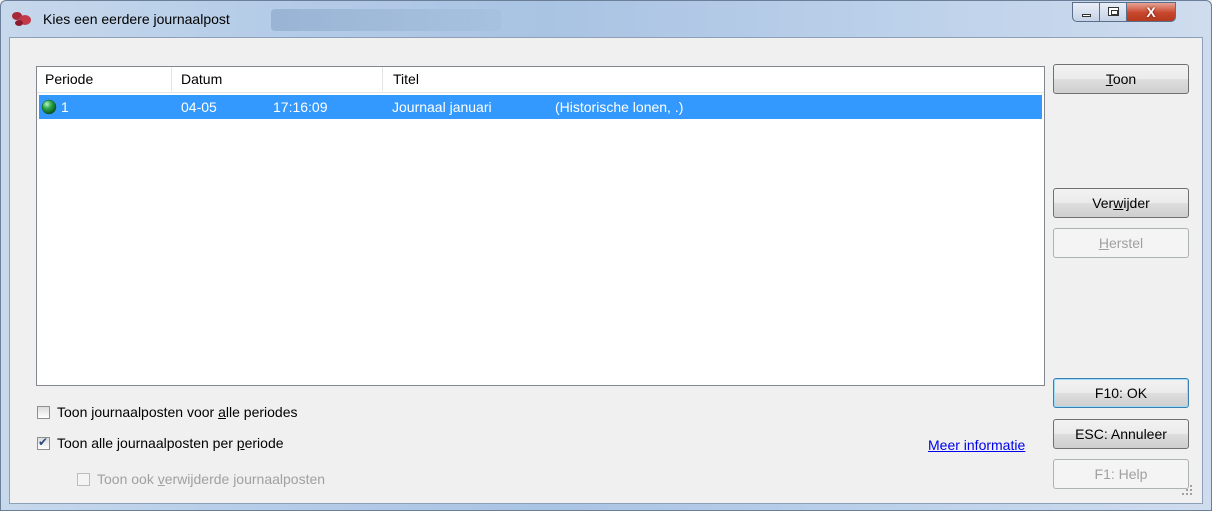 This screenshot has height=511, width=1212. What do you see at coordinates (386, 20) in the screenshot?
I see `title-blur-area` at bounding box center [386, 20].